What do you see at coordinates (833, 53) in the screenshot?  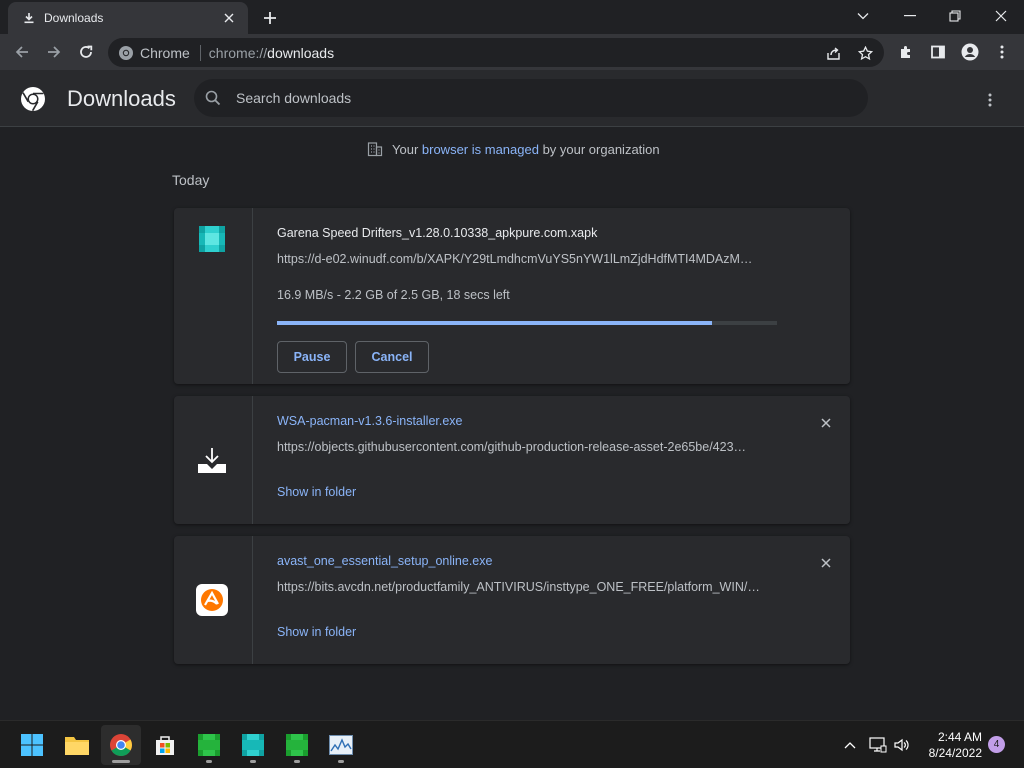 I see `share-icon` at bounding box center [833, 53].